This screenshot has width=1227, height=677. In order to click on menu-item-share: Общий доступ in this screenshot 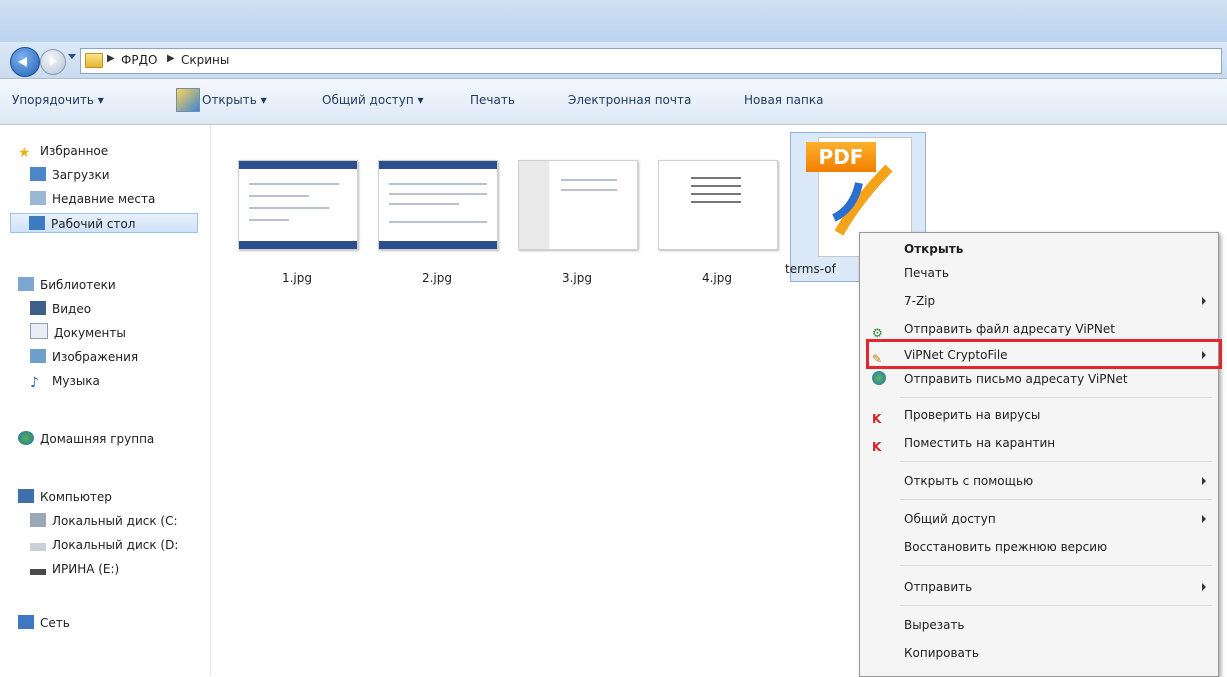, I will do `click(1038, 519)`.